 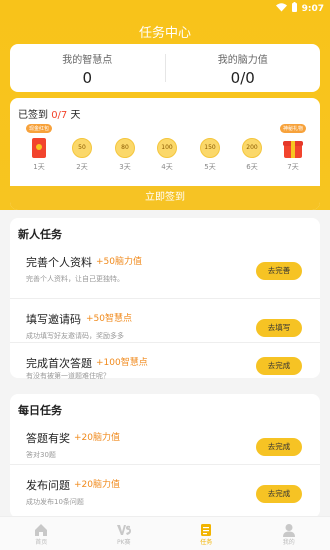 I want to click on task-complete-profile: 完善个人资料 +50脑力值 完善个人资料，让自己更独特。 去完善, so click(x=165, y=270).